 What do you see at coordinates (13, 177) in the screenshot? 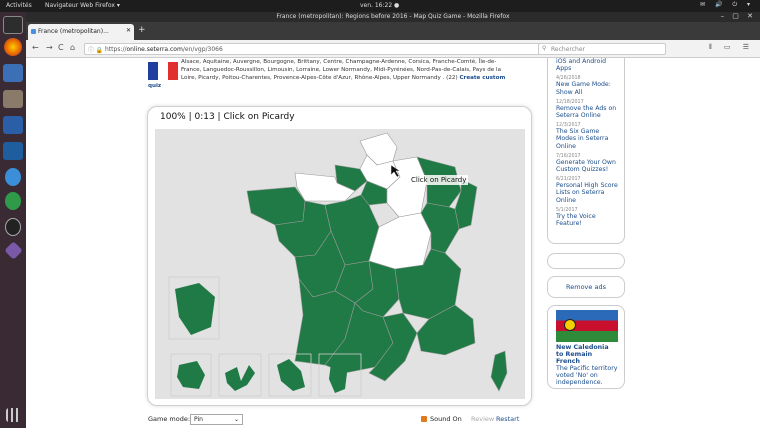
I see `chat-icon` at bounding box center [13, 177].